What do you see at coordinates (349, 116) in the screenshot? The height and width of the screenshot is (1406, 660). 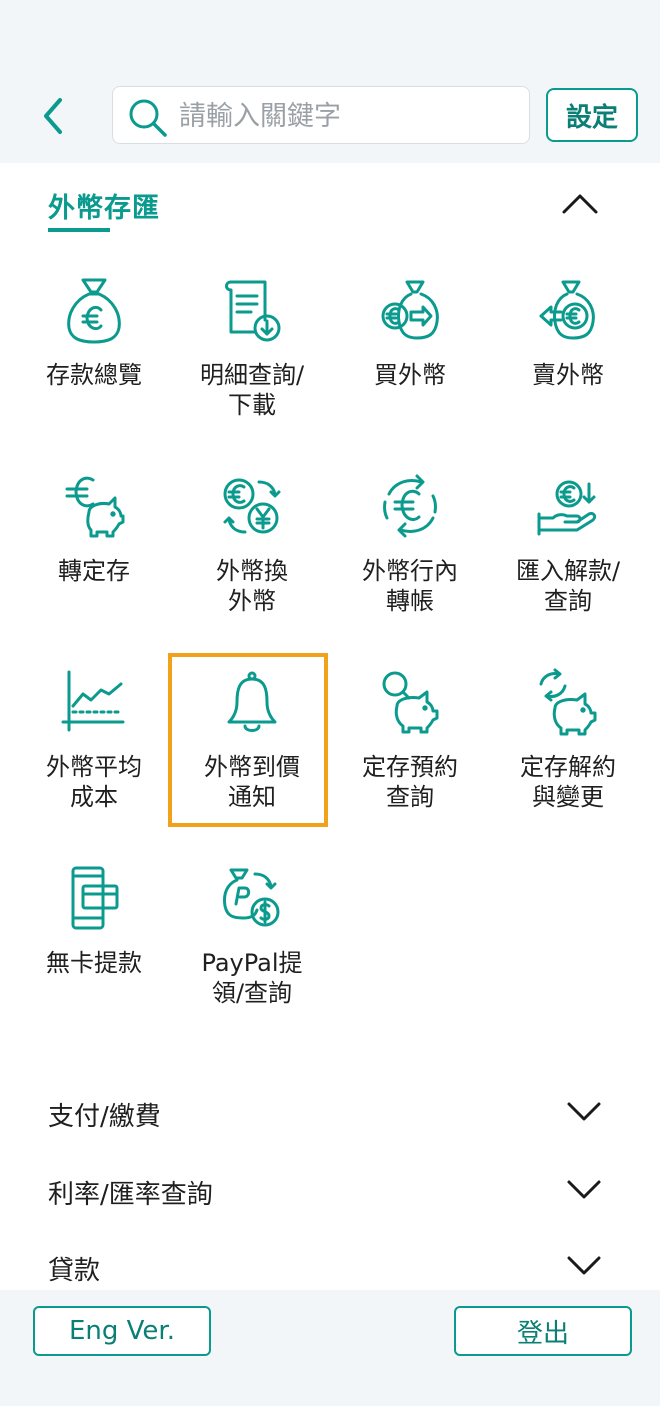 I see `search-input` at bounding box center [349, 116].